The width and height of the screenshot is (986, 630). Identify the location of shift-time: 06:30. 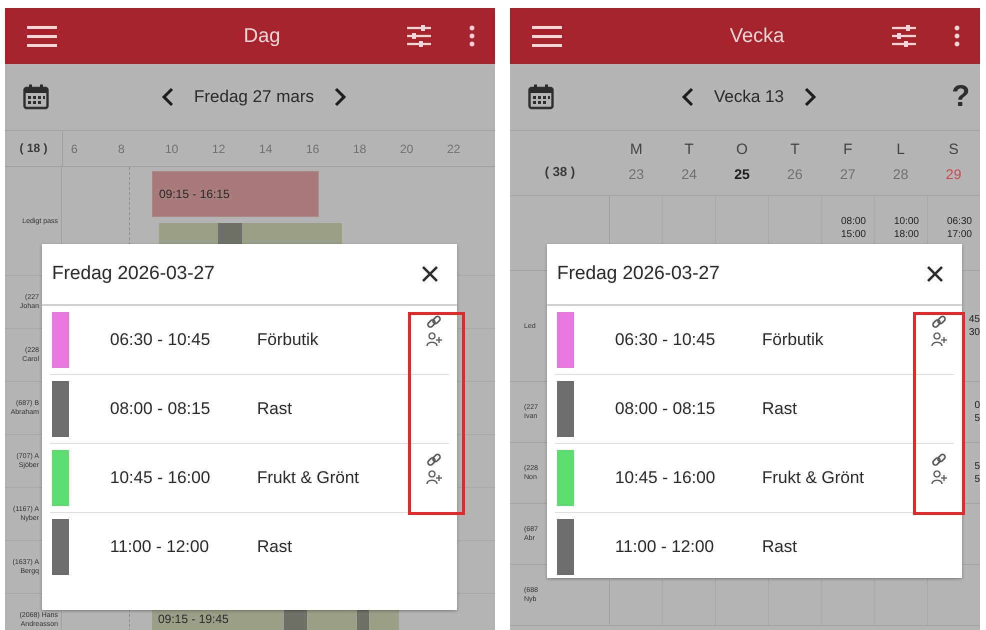
(959, 221).